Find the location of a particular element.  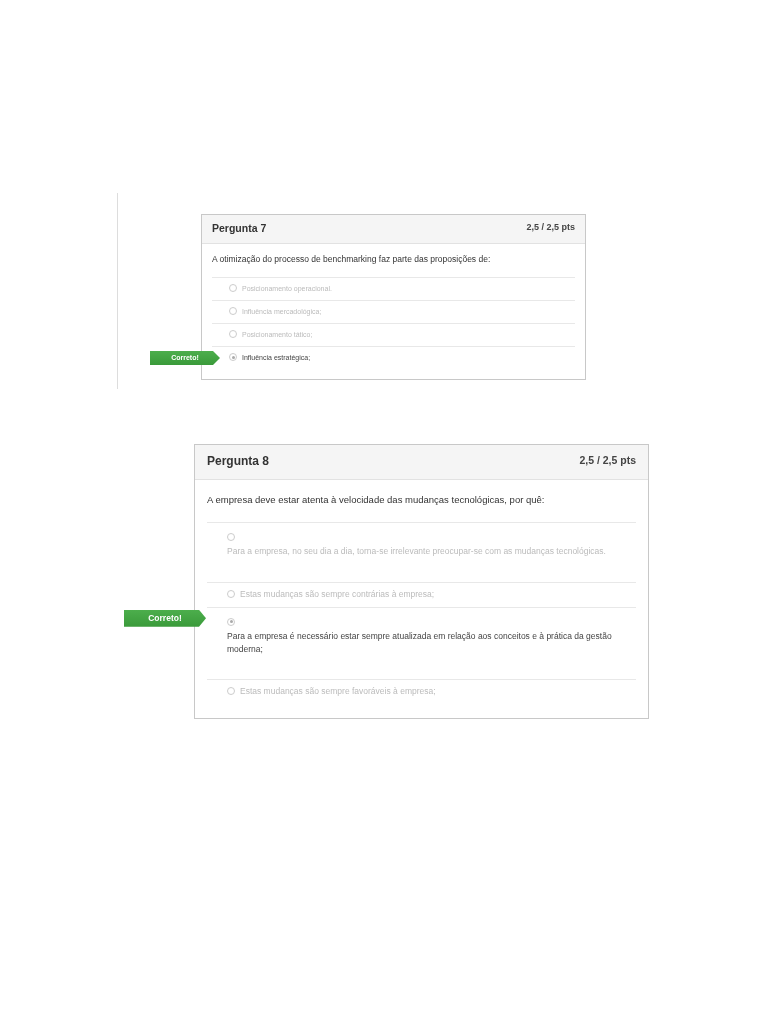

question-title: Pergunta 8 is located at coordinates (238, 461).